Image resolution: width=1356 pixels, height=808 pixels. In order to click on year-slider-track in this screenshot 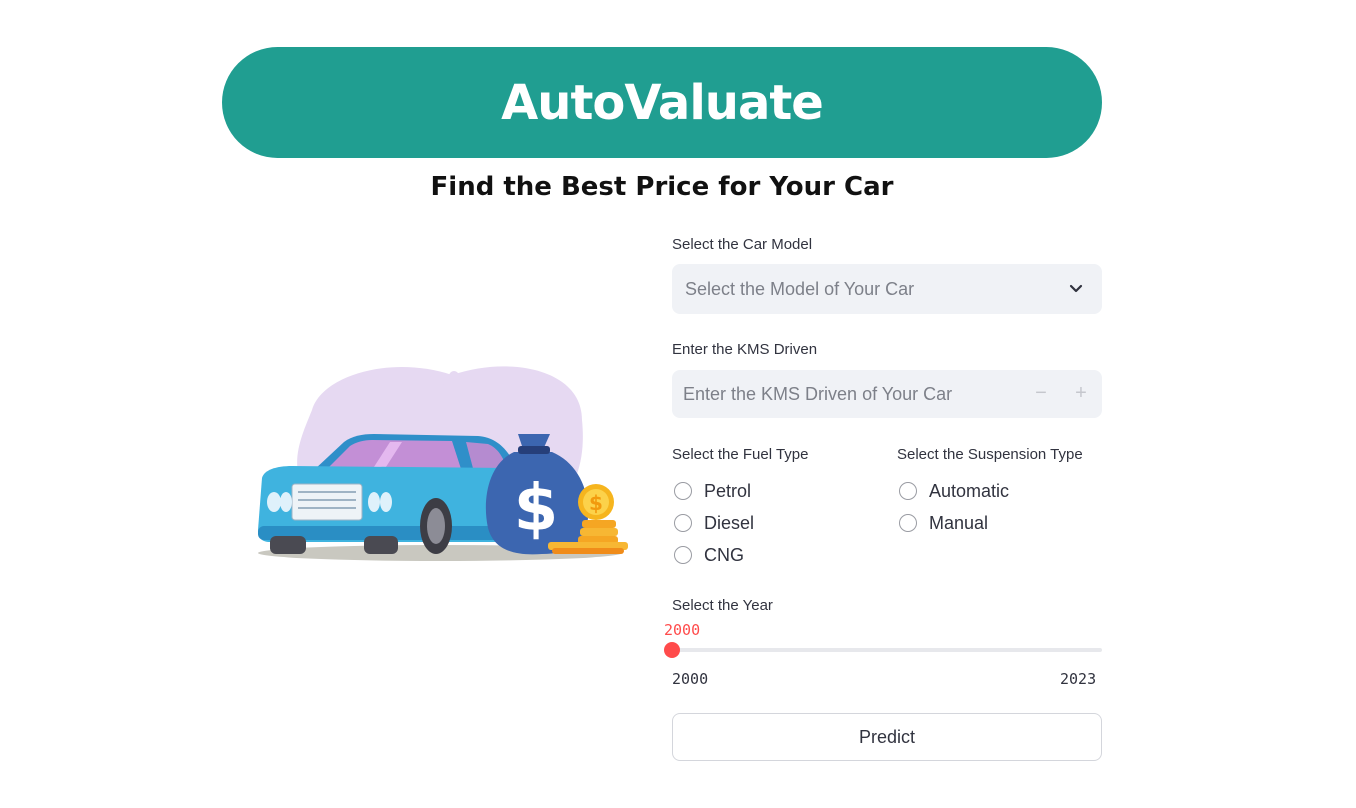, I will do `click(883, 650)`.